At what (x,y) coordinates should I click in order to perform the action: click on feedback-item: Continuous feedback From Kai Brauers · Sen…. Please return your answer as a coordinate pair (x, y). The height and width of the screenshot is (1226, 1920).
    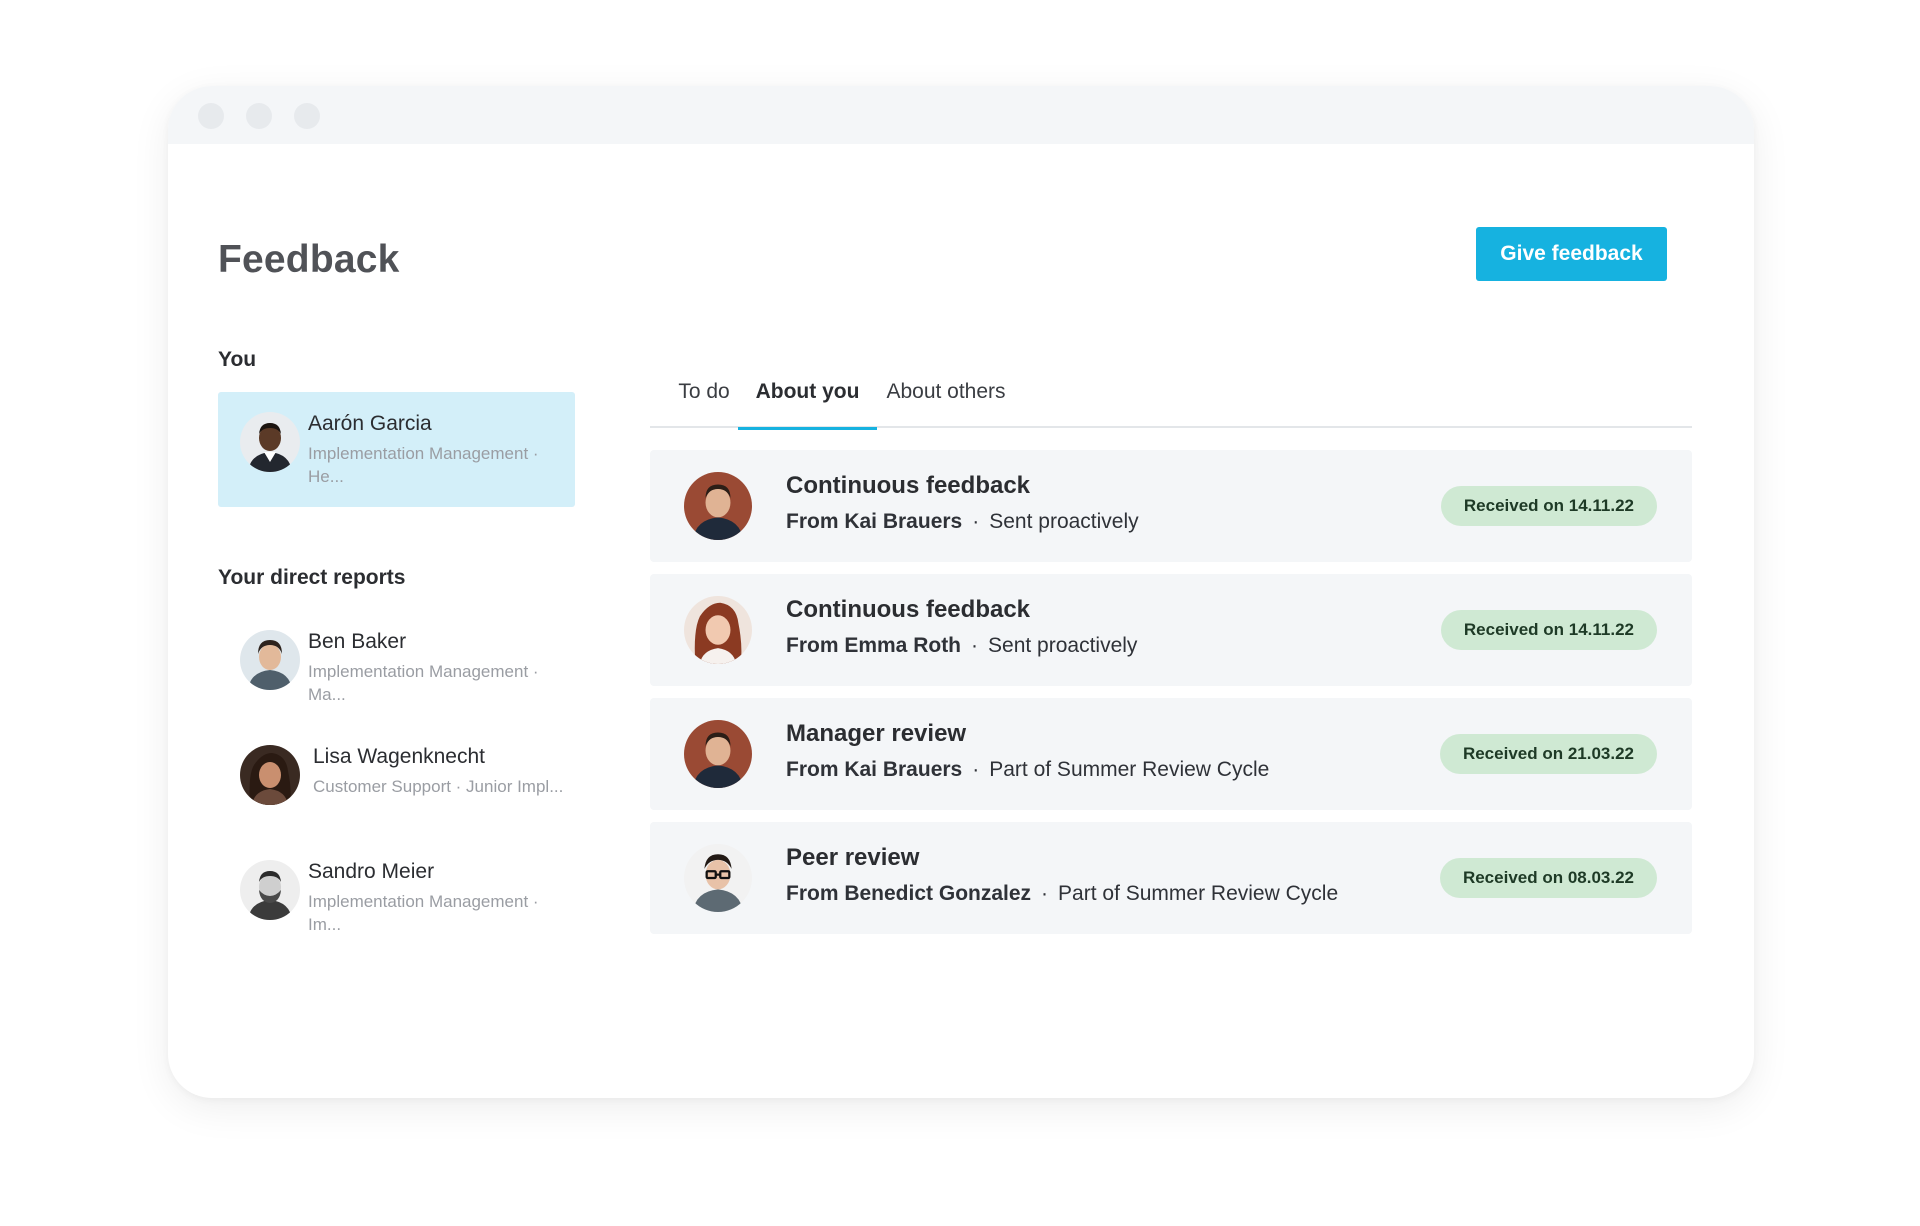
    Looking at the image, I should click on (1171, 506).